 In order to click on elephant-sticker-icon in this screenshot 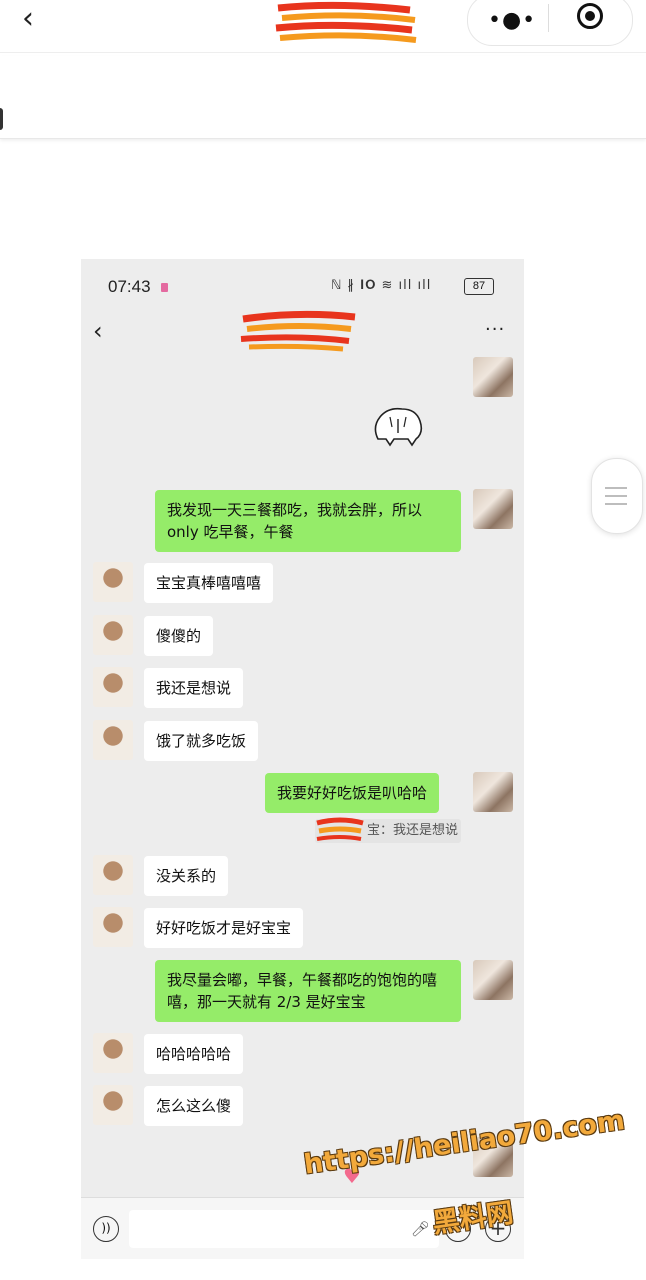, I will do `click(398, 427)`.